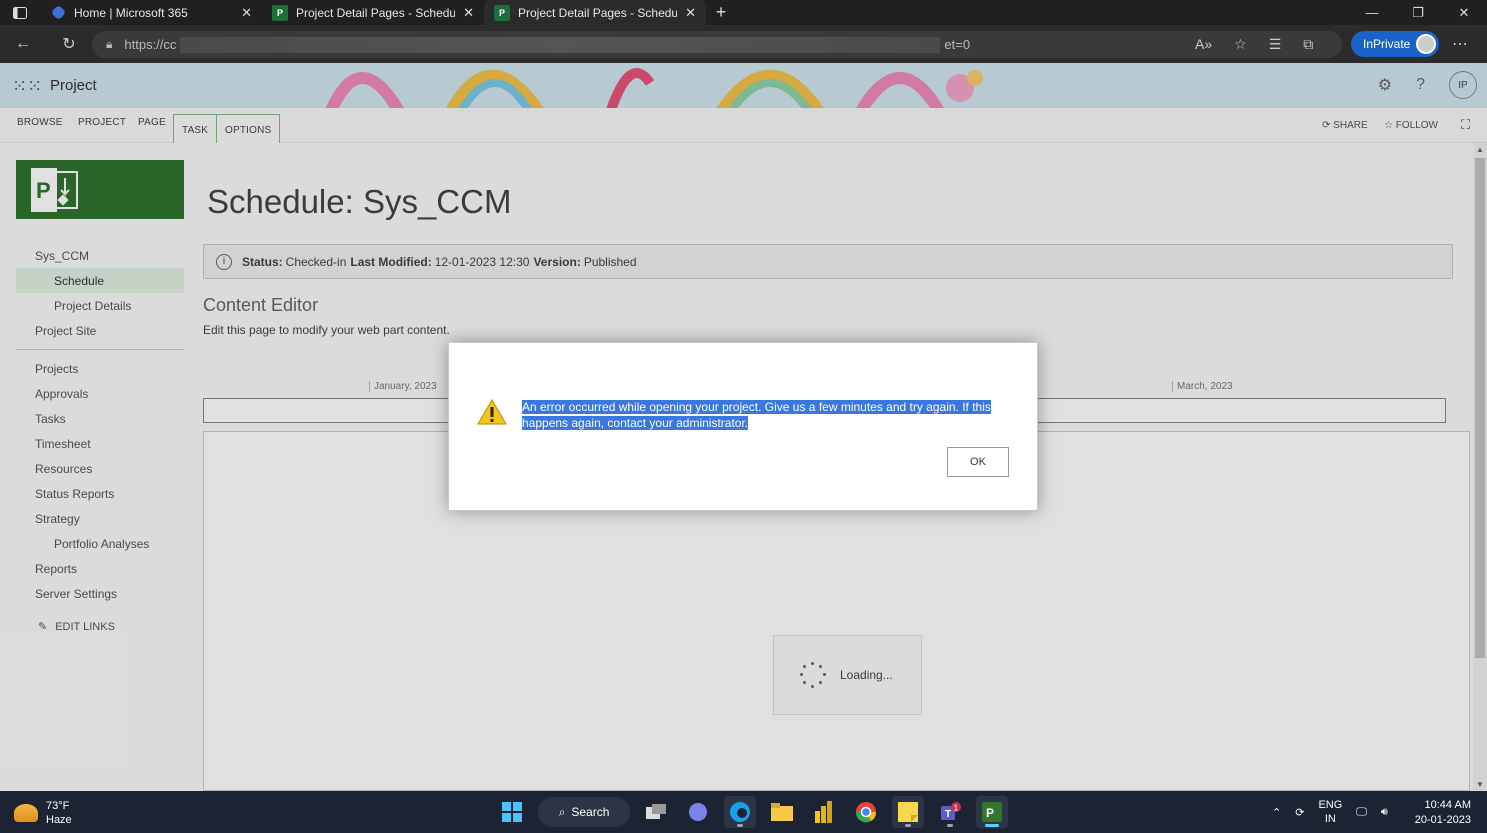 This screenshot has width=1487, height=833. I want to click on url-end: et=0, so click(957, 44).